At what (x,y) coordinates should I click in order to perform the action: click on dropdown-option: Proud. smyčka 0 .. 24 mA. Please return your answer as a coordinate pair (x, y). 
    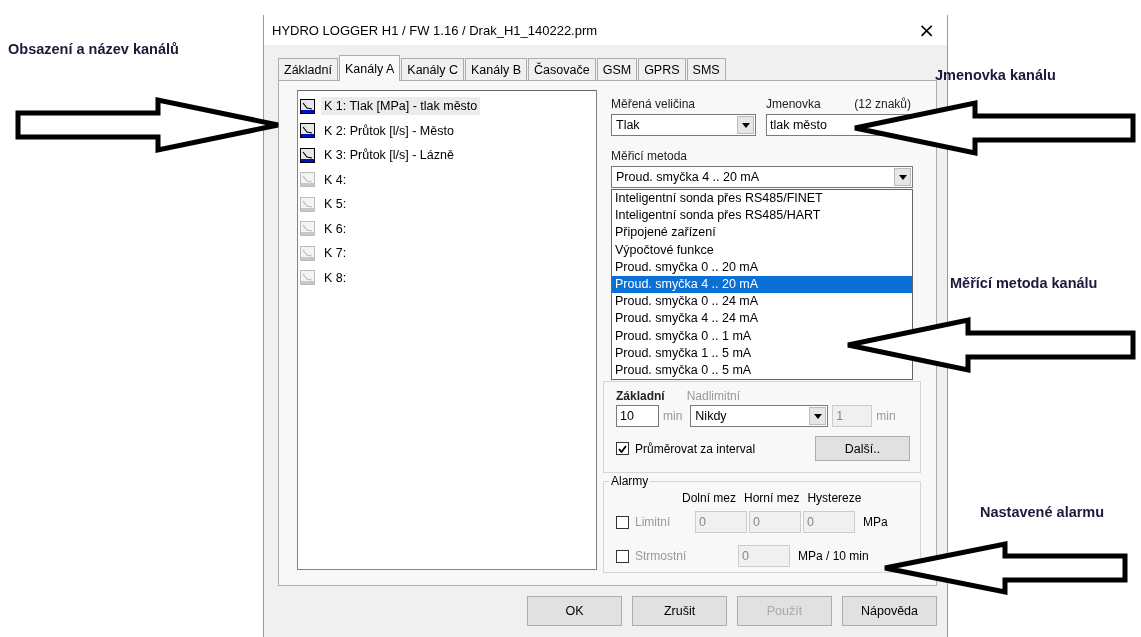
    Looking at the image, I should click on (687, 302).